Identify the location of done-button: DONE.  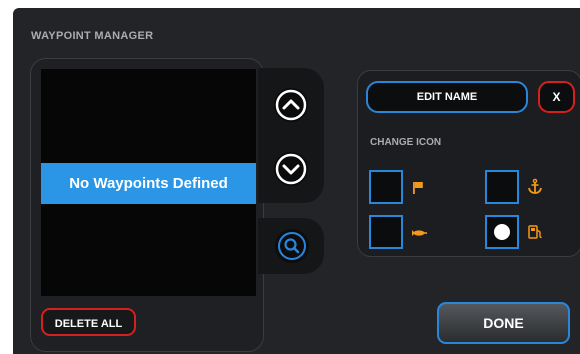
(503, 323).